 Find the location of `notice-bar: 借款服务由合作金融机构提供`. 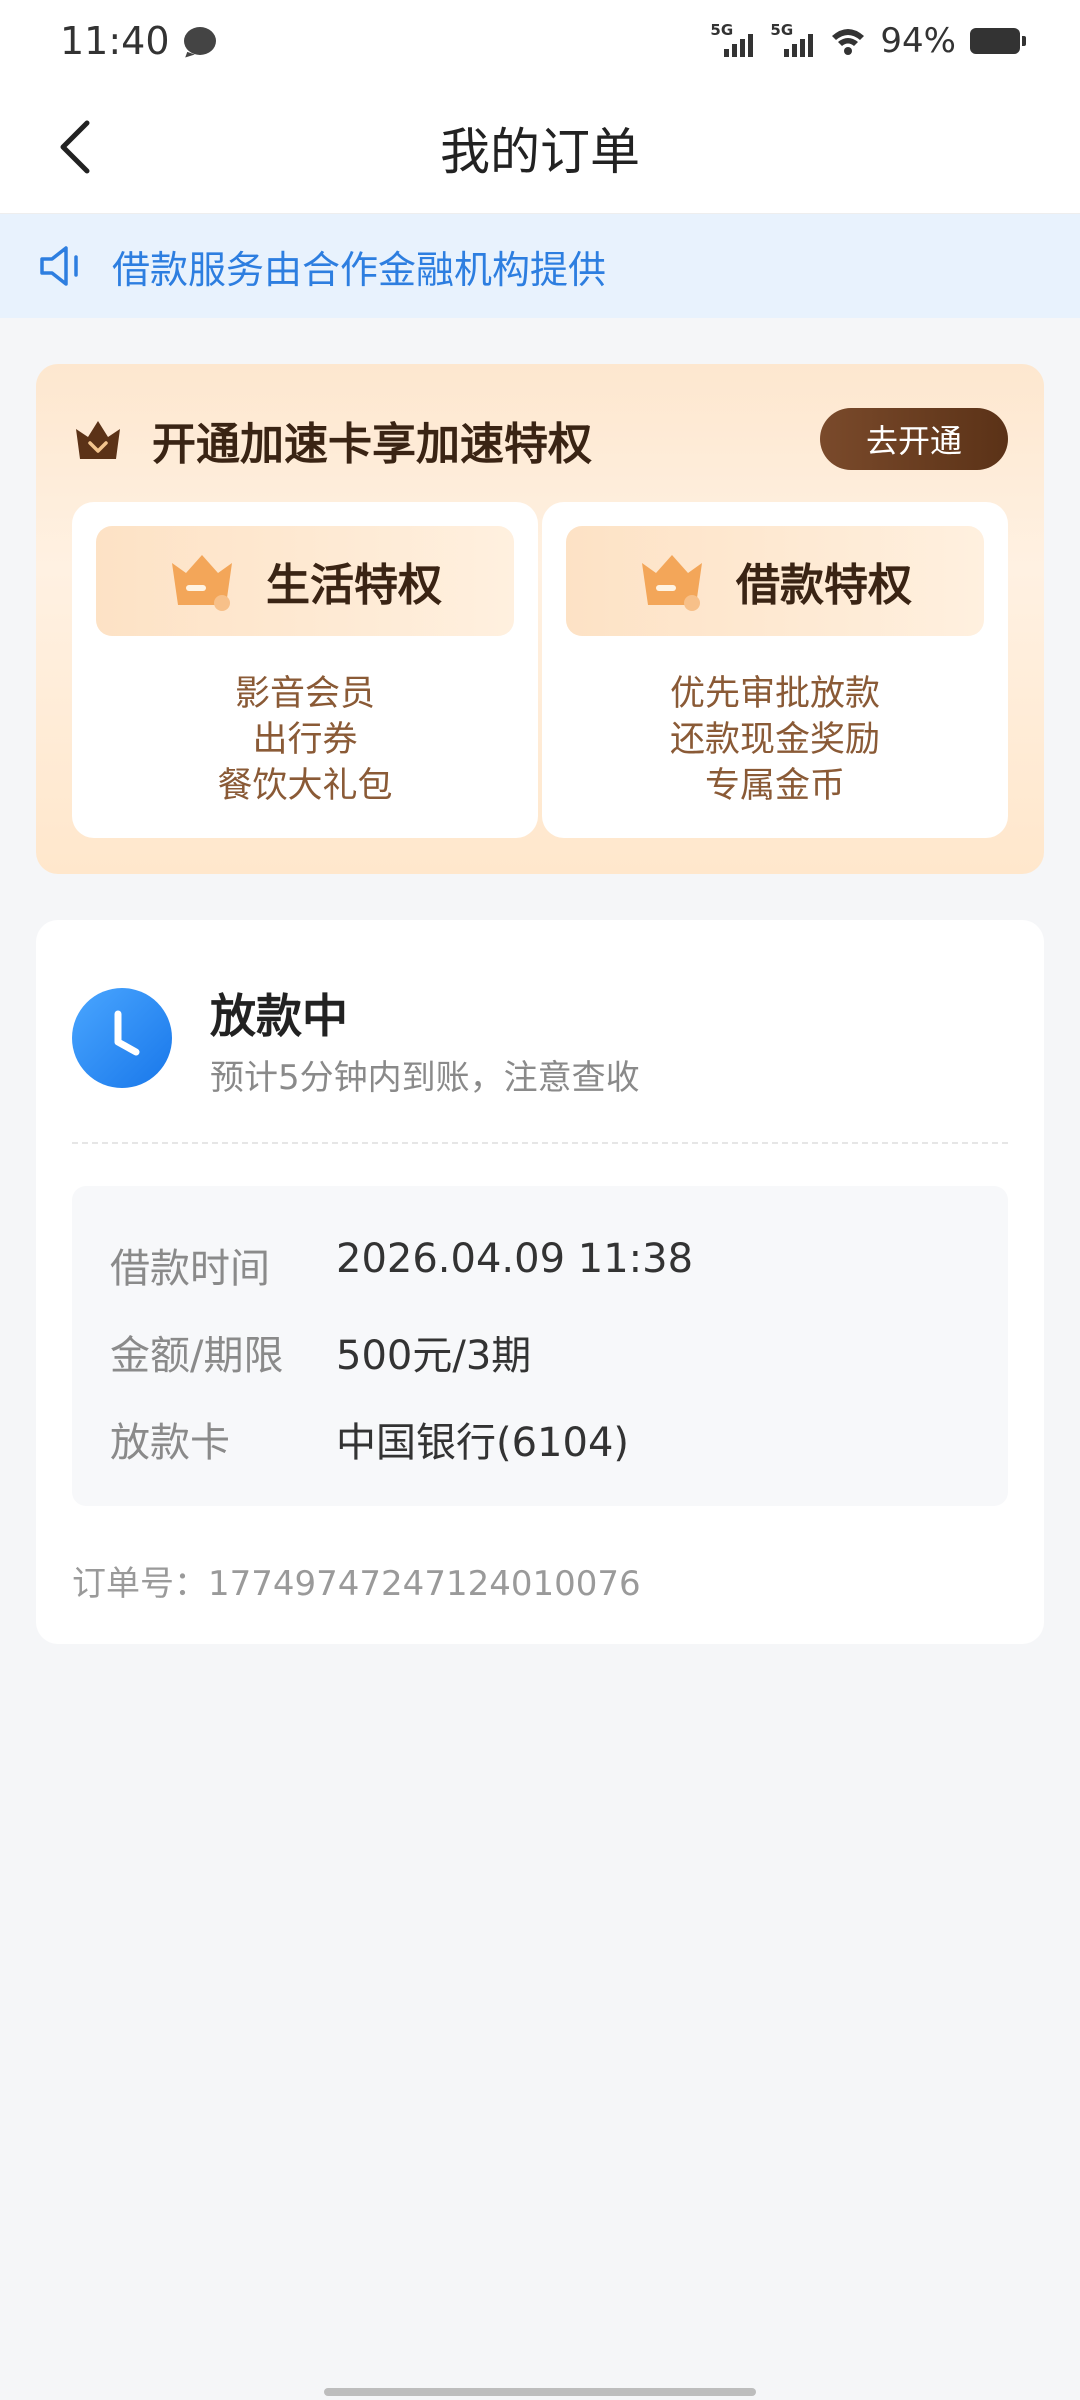

notice-bar: 借款服务由合作金融机构提供 is located at coordinates (540, 266).